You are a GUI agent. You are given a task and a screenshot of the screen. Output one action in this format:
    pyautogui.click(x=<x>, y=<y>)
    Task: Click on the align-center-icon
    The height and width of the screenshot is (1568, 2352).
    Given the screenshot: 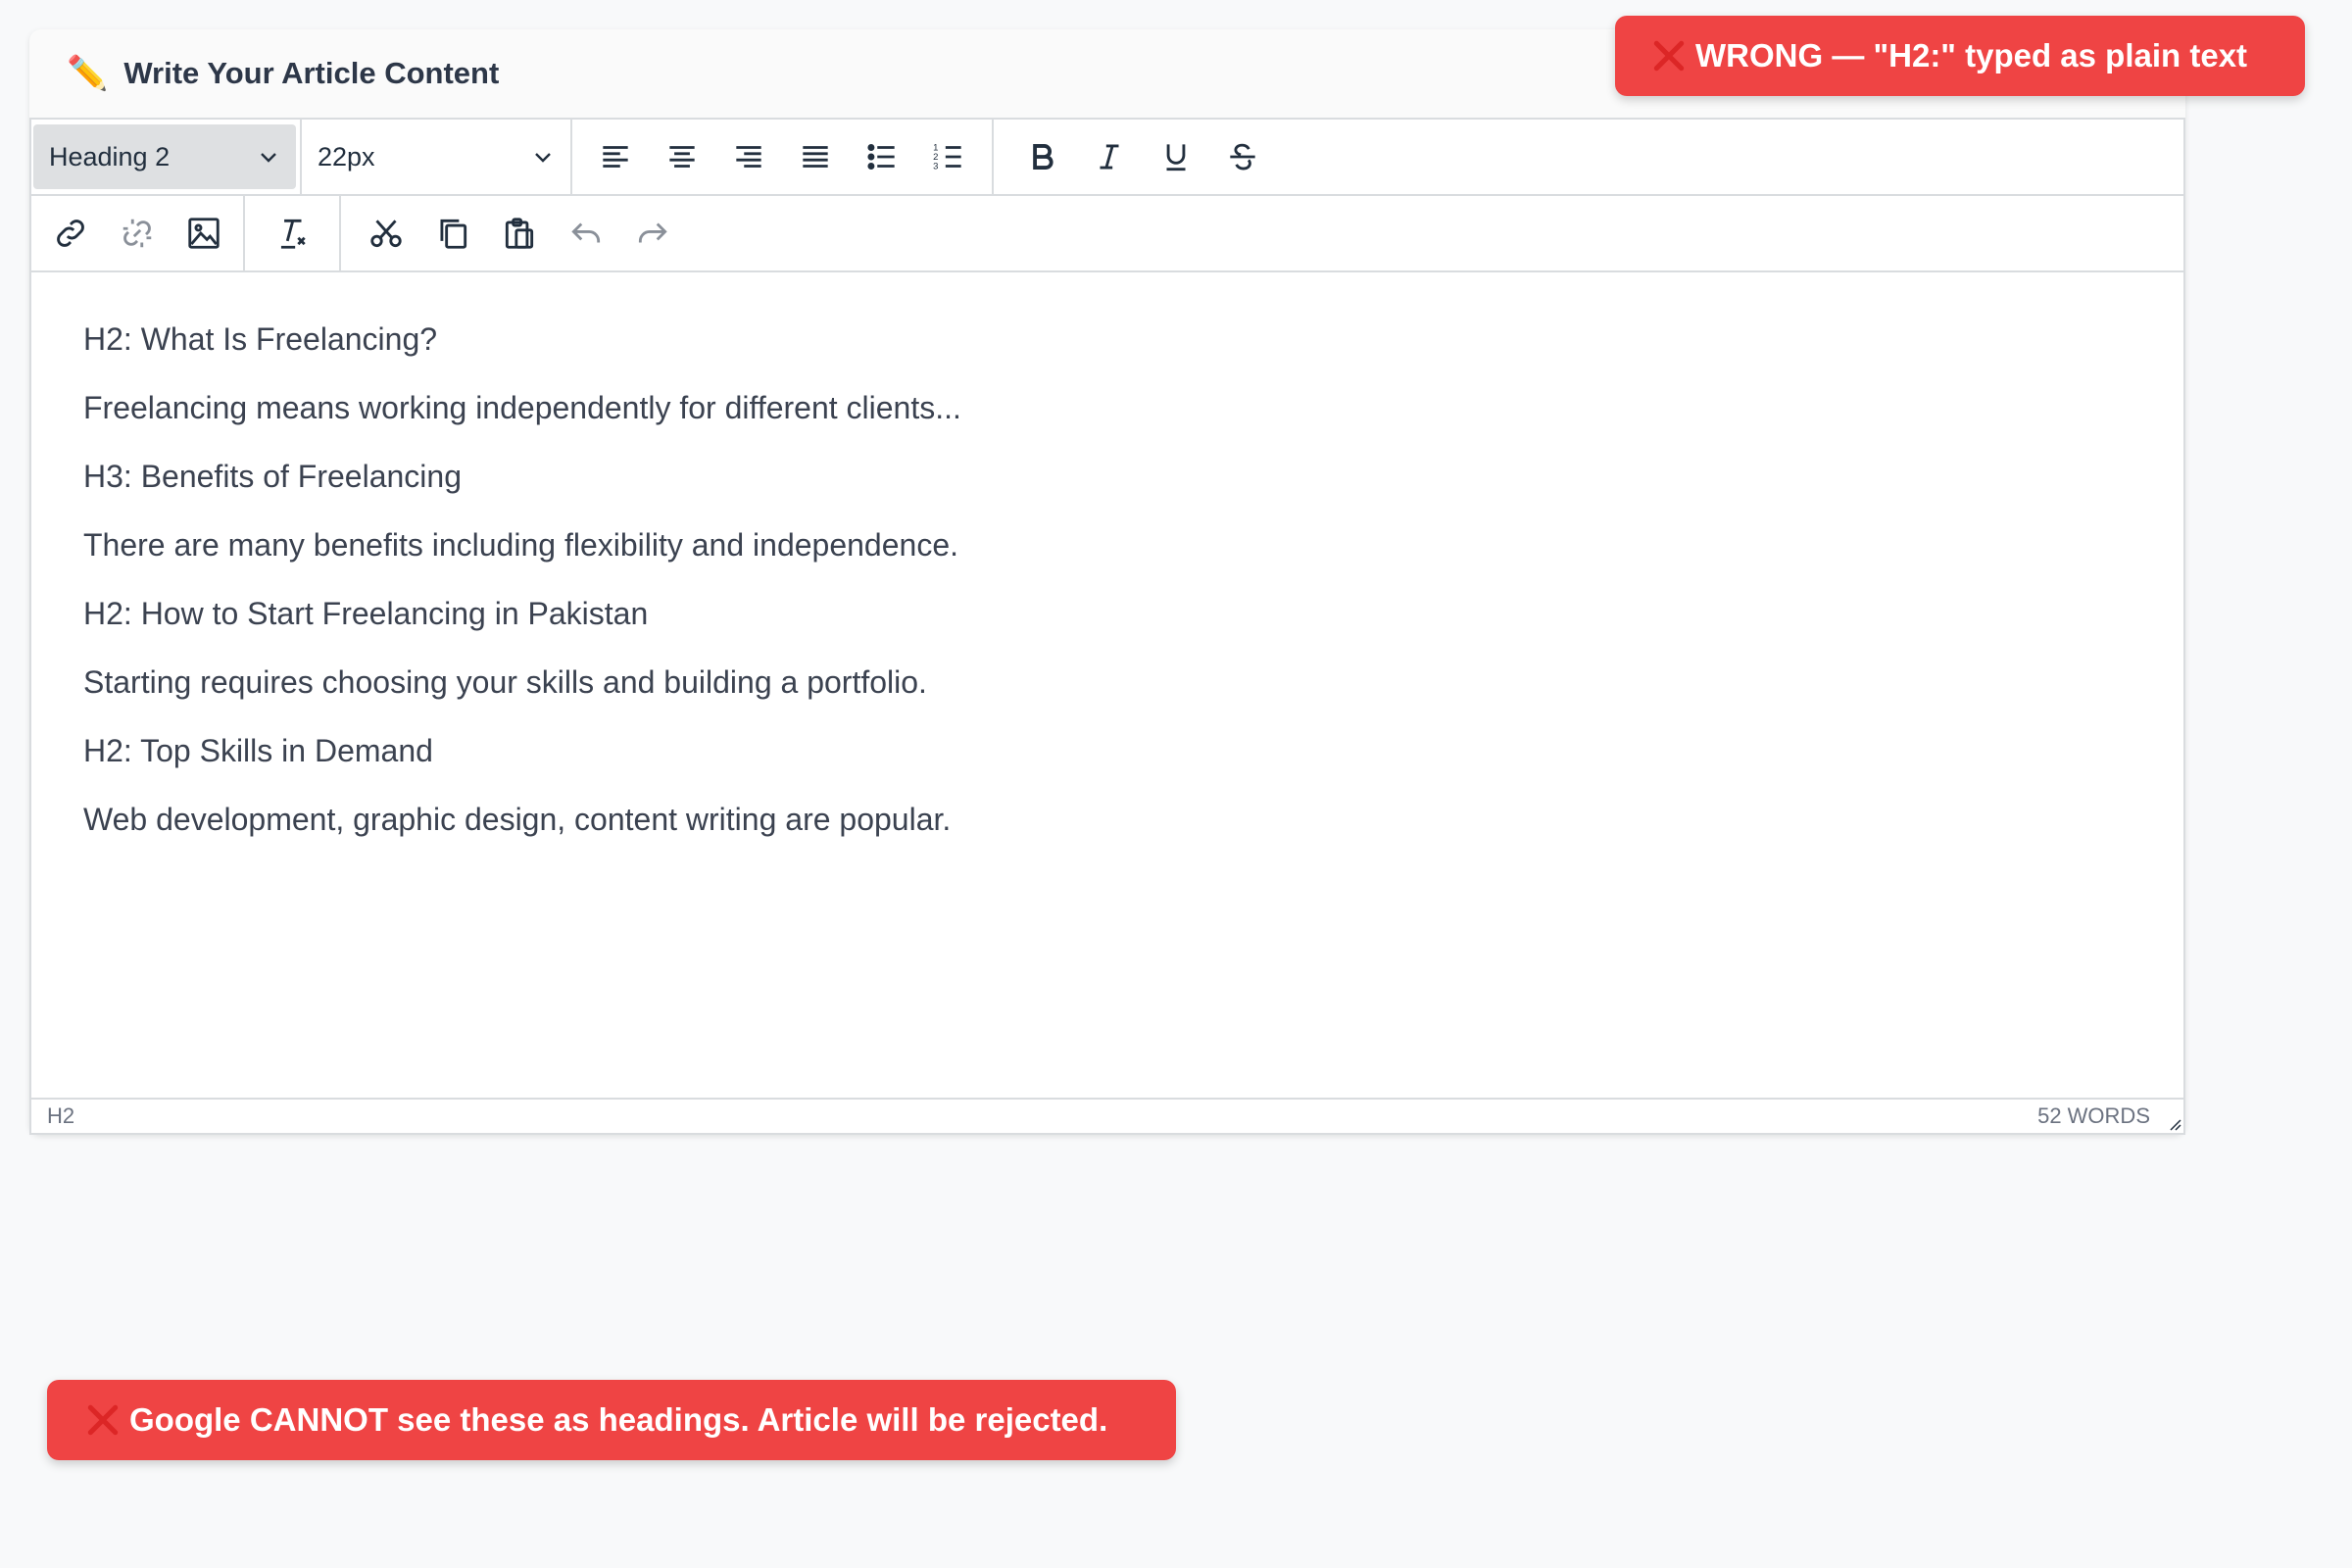 What is the action you would take?
    pyautogui.click(x=682, y=157)
    